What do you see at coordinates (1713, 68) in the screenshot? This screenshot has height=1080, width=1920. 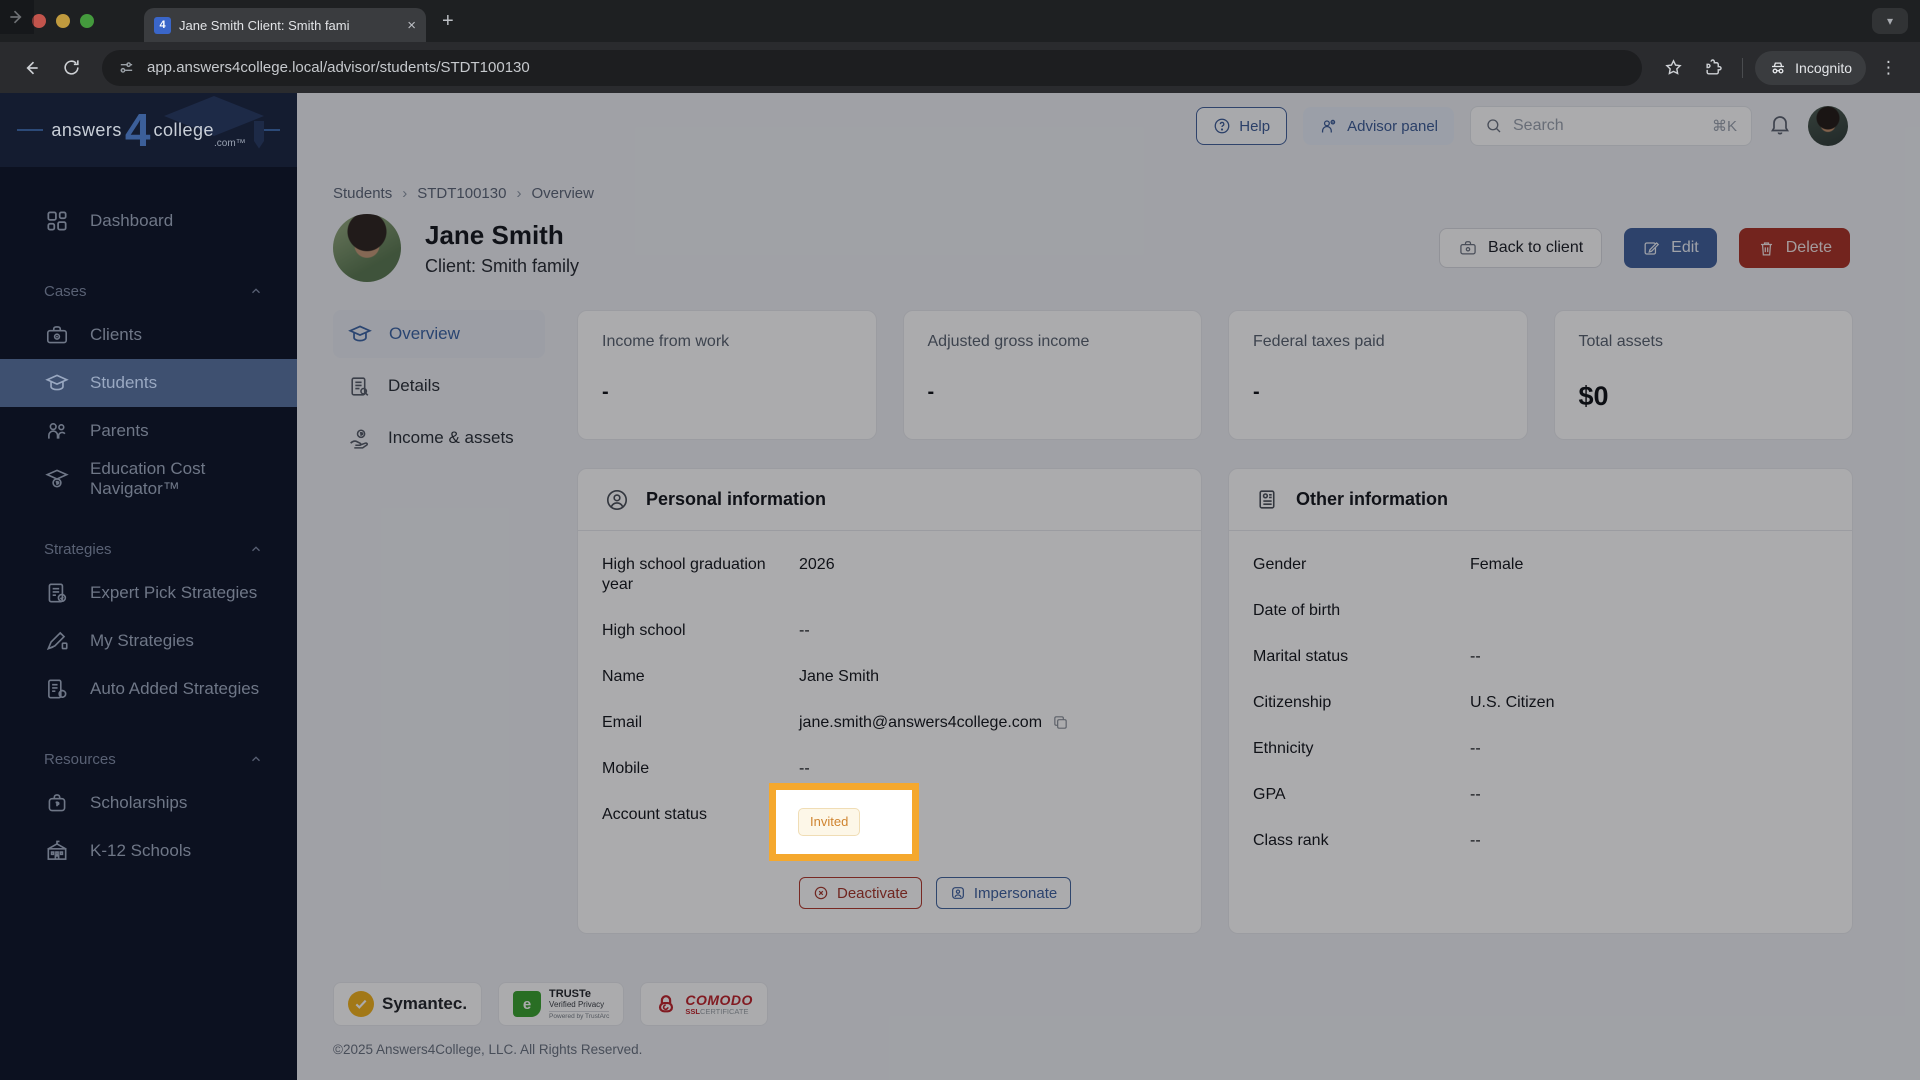 I see `extensions-icon` at bounding box center [1713, 68].